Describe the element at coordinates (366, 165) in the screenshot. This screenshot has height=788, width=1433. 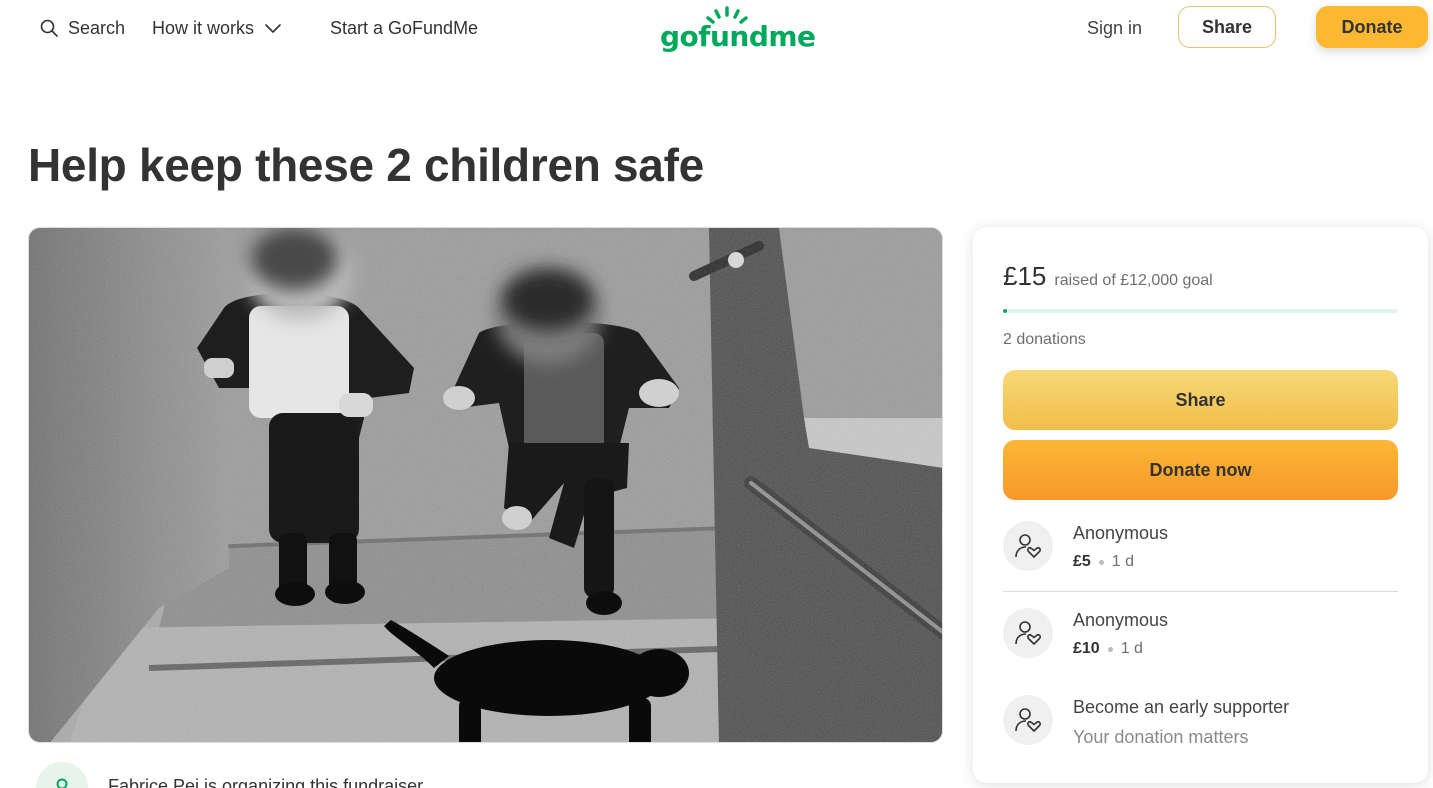
I see `page-title: Help keep these 2 children safe` at that location.